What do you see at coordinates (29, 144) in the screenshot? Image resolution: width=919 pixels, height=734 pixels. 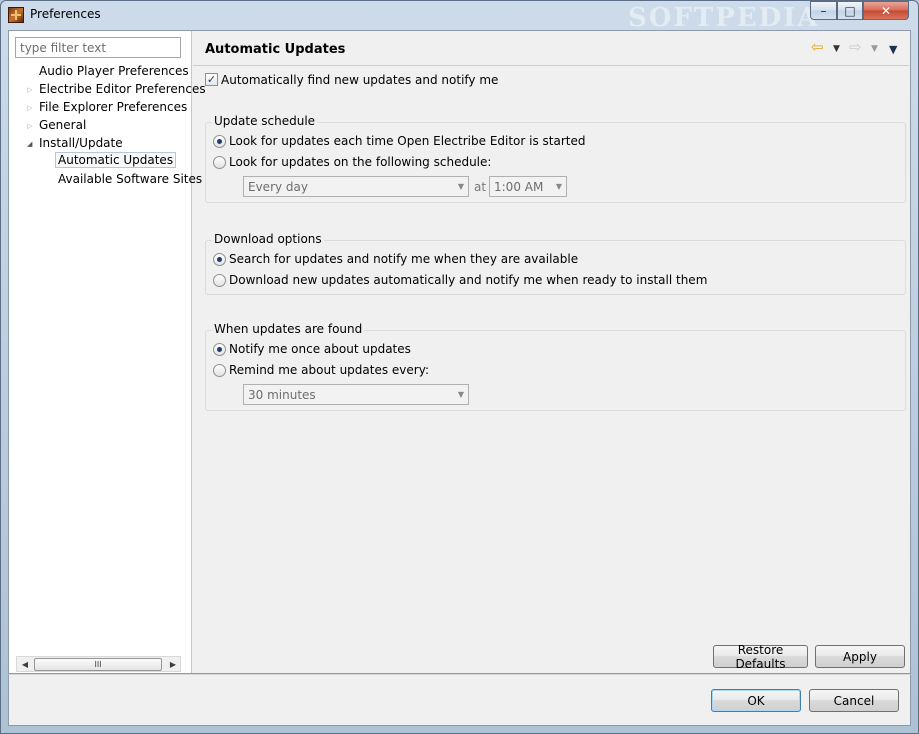 I see `collapse-icon: ◢` at bounding box center [29, 144].